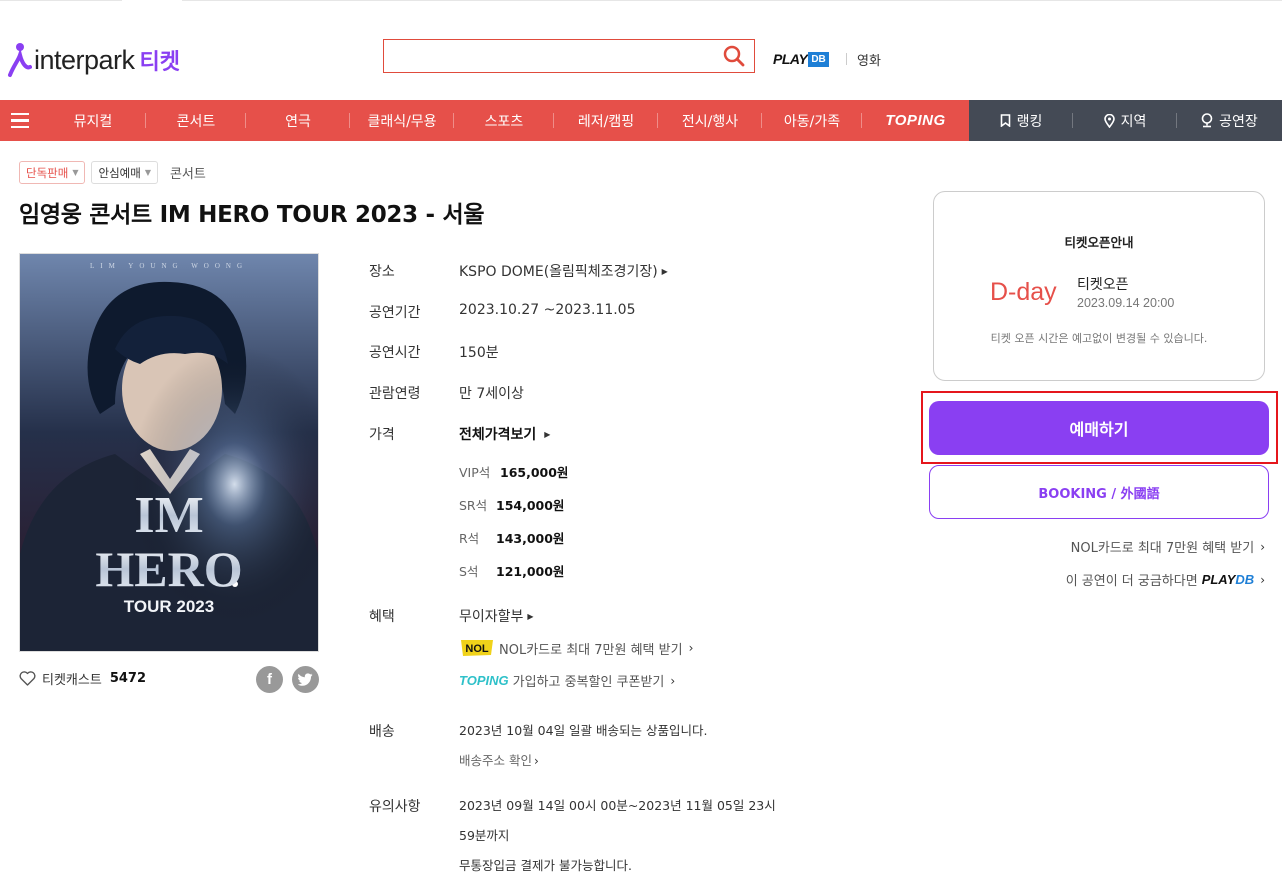  Describe the element at coordinates (84, 59) in the screenshot. I see `logo-word: interpark` at that location.